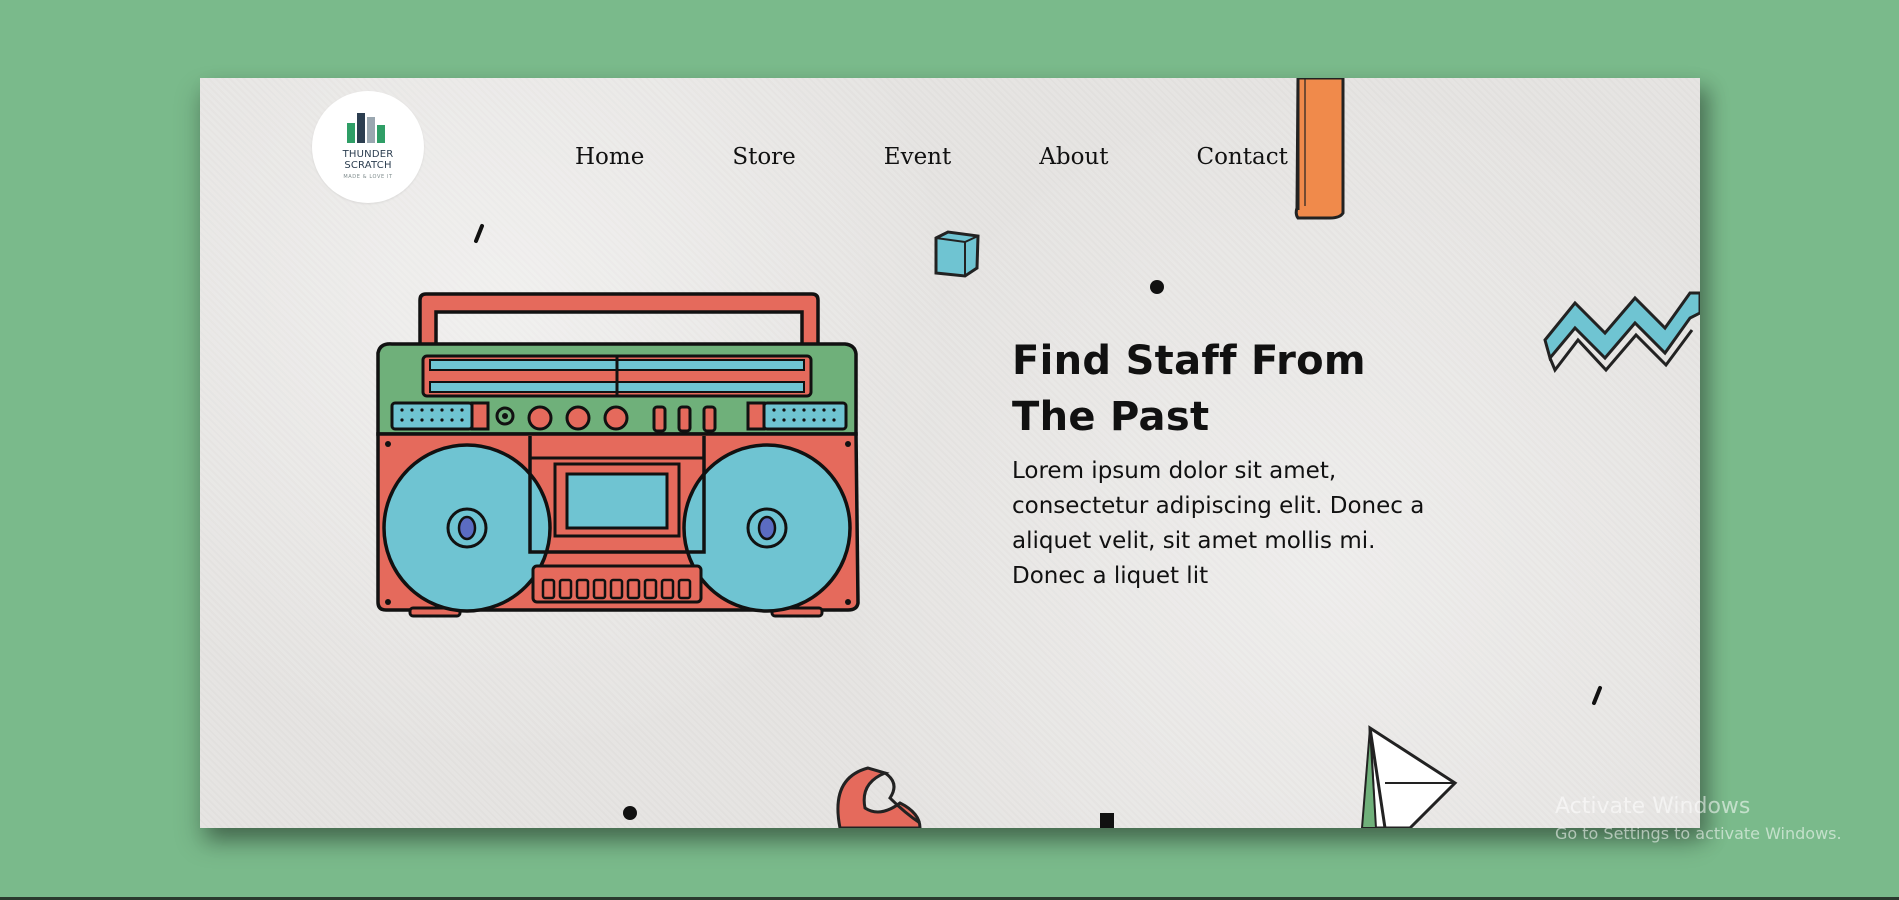 Image resolution: width=1899 pixels, height=900 pixels. I want to click on squiggle-doodle, so click(879, 797).